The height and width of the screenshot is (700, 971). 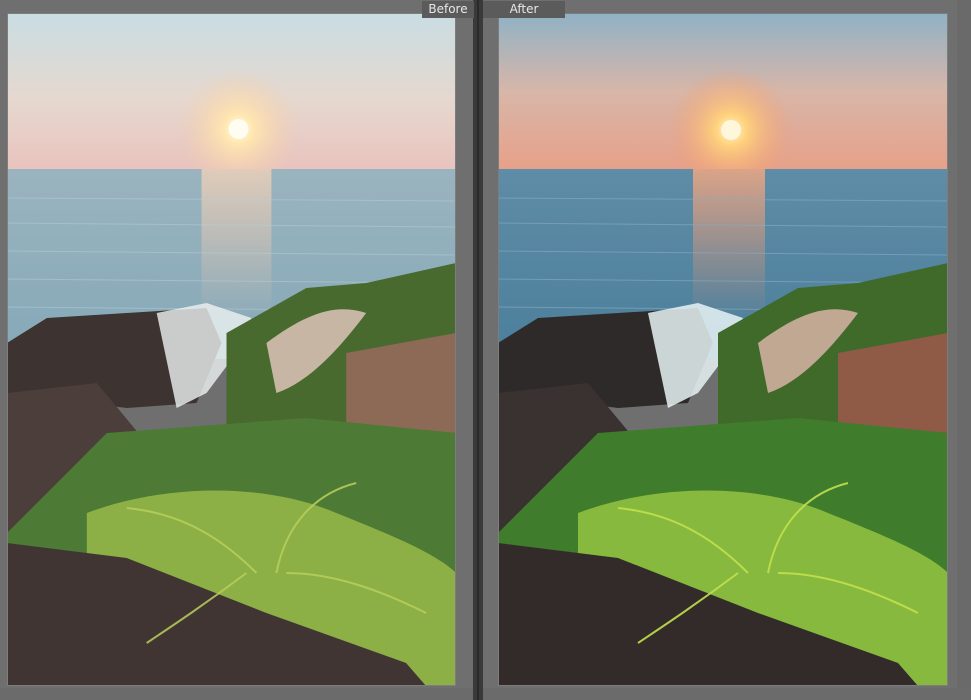 What do you see at coordinates (448, 9) in the screenshot?
I see `before-label: Before` at bounding box center [448, 9].